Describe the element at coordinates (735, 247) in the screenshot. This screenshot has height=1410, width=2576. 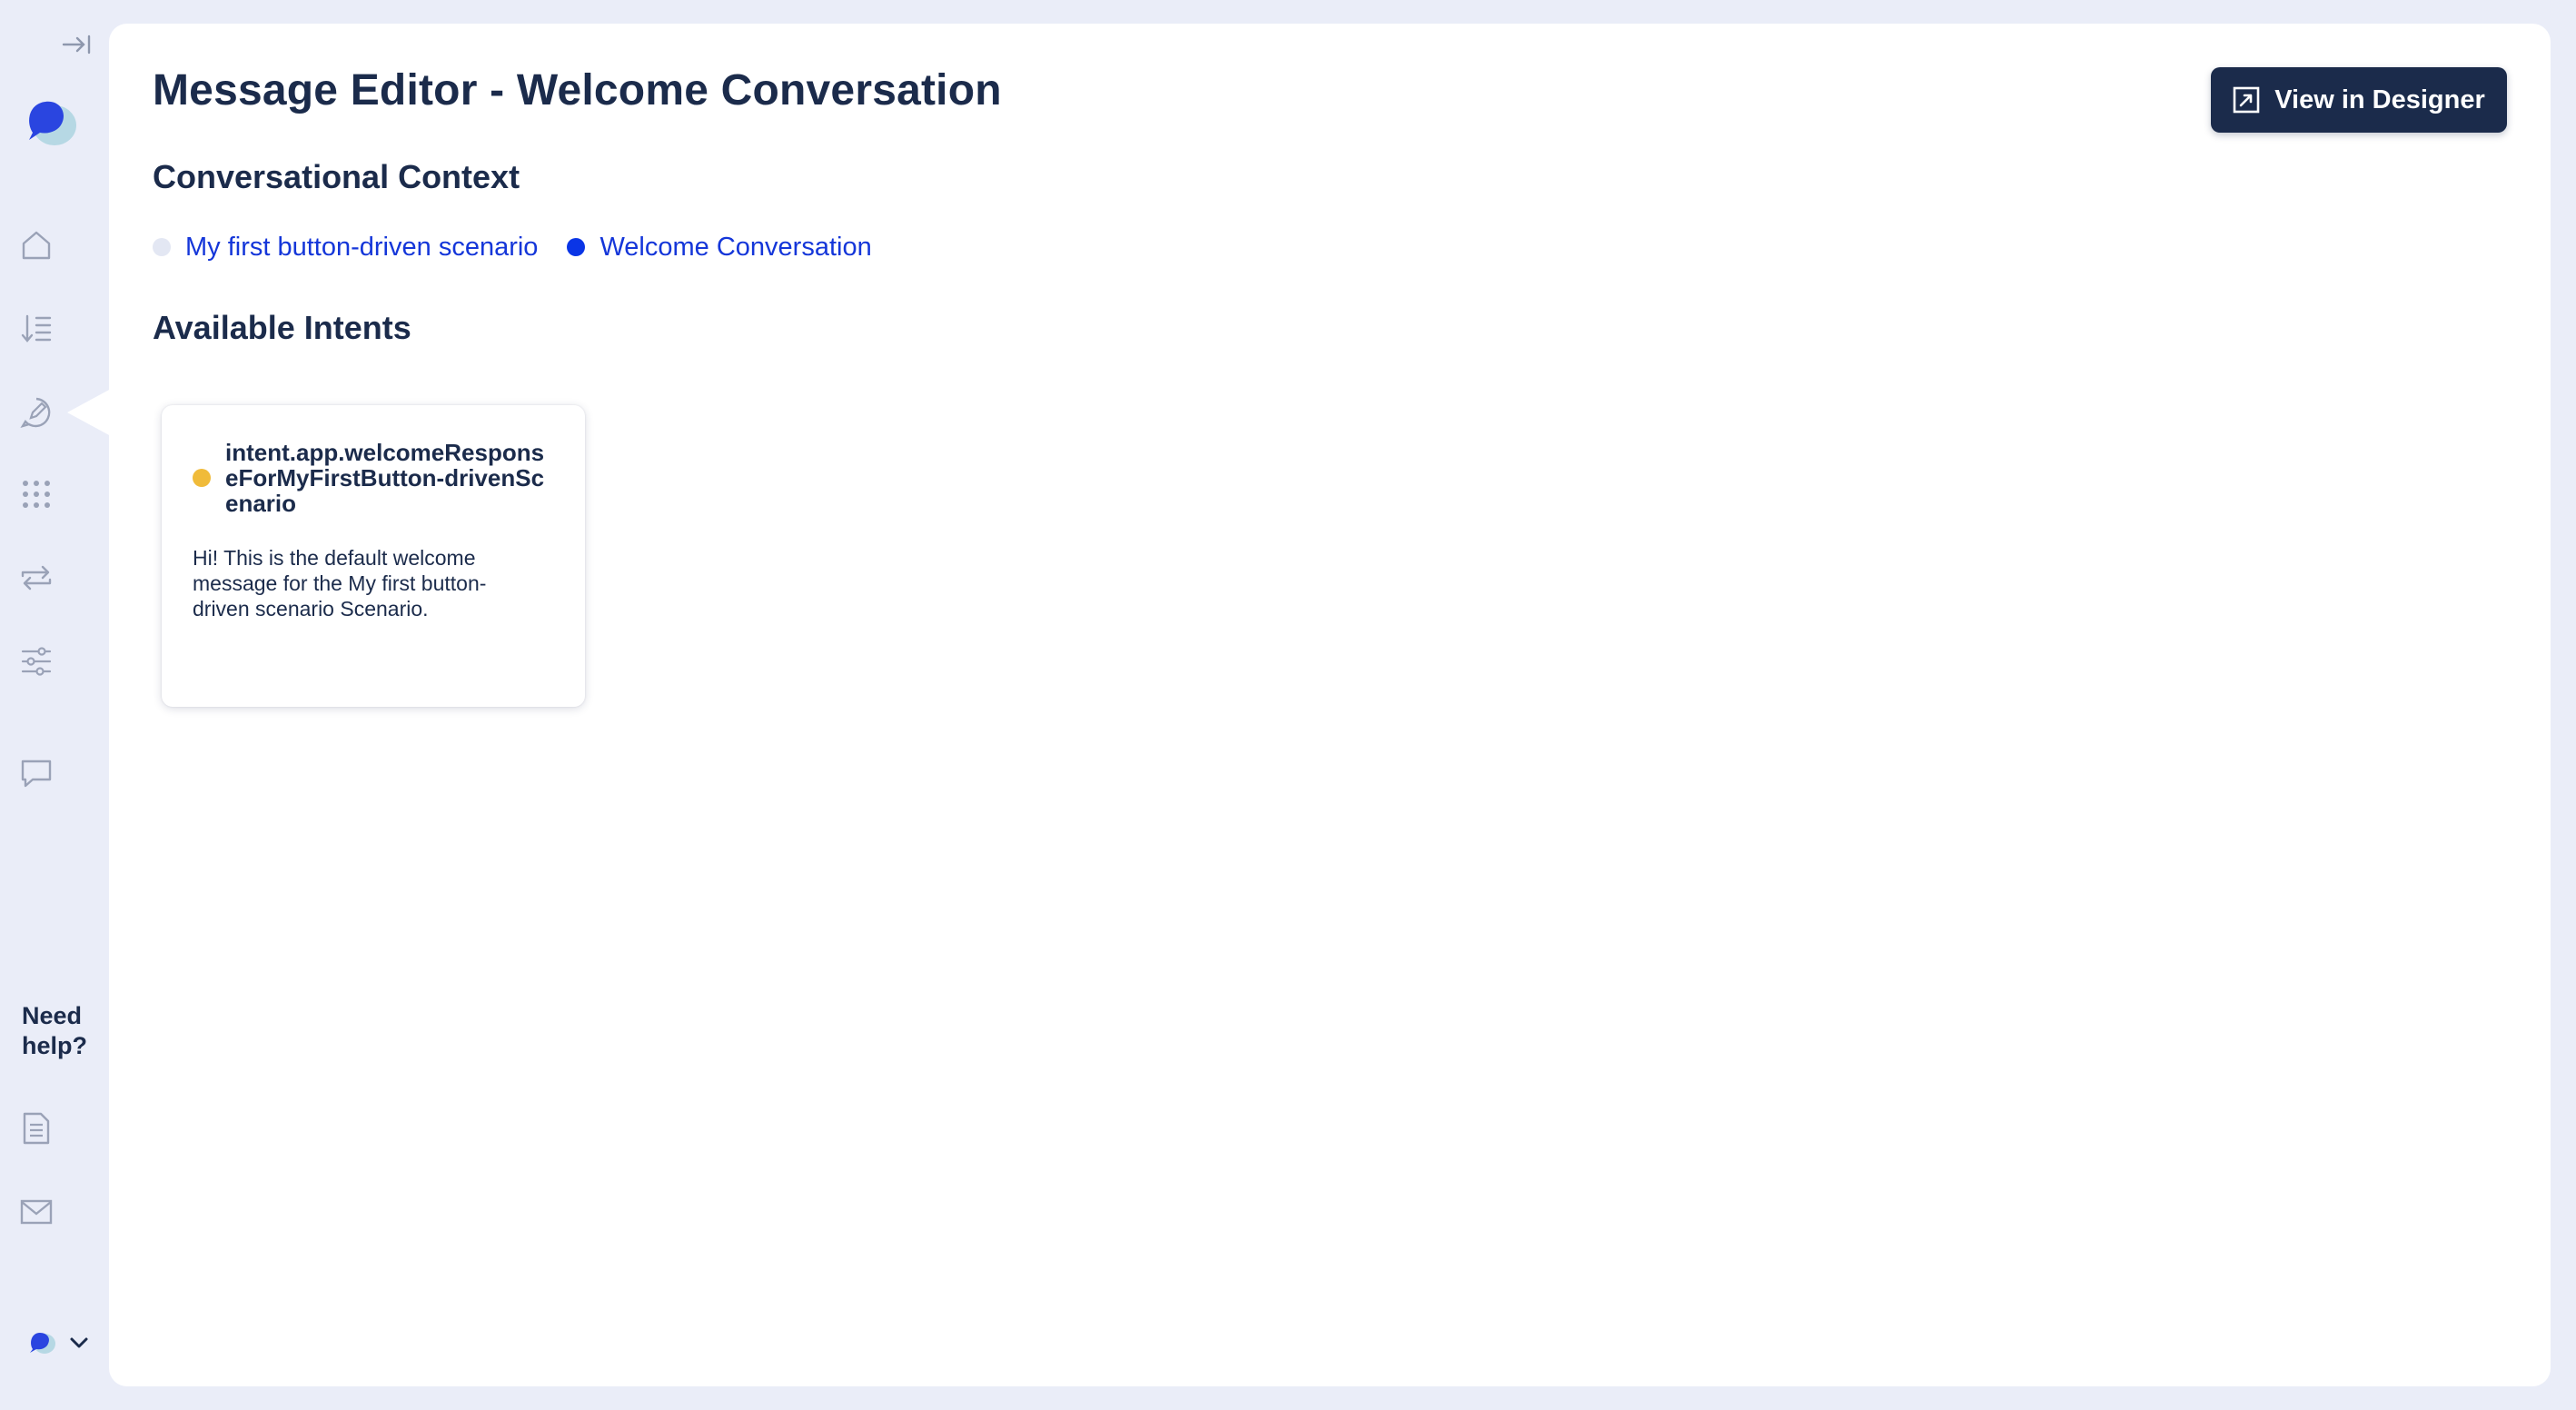
I see `breadcrumb-label: Welcome Conversation` at that location.